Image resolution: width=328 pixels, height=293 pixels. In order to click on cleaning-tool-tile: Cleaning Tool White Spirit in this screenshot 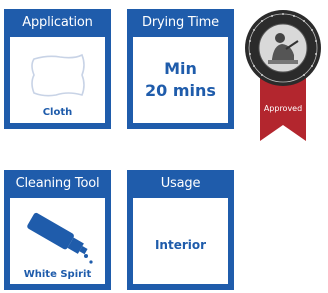, I will do `click(57, 230)`.